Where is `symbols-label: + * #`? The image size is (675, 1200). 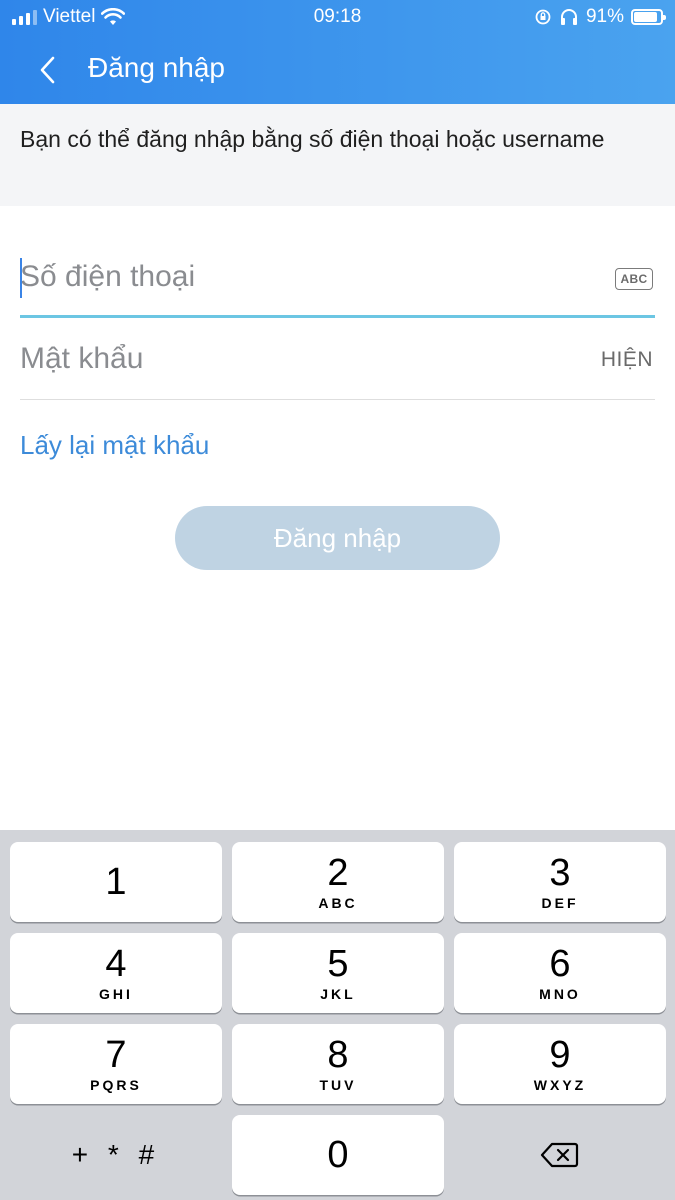
symbols-label: + * # is located at coordinates (116, 1154).